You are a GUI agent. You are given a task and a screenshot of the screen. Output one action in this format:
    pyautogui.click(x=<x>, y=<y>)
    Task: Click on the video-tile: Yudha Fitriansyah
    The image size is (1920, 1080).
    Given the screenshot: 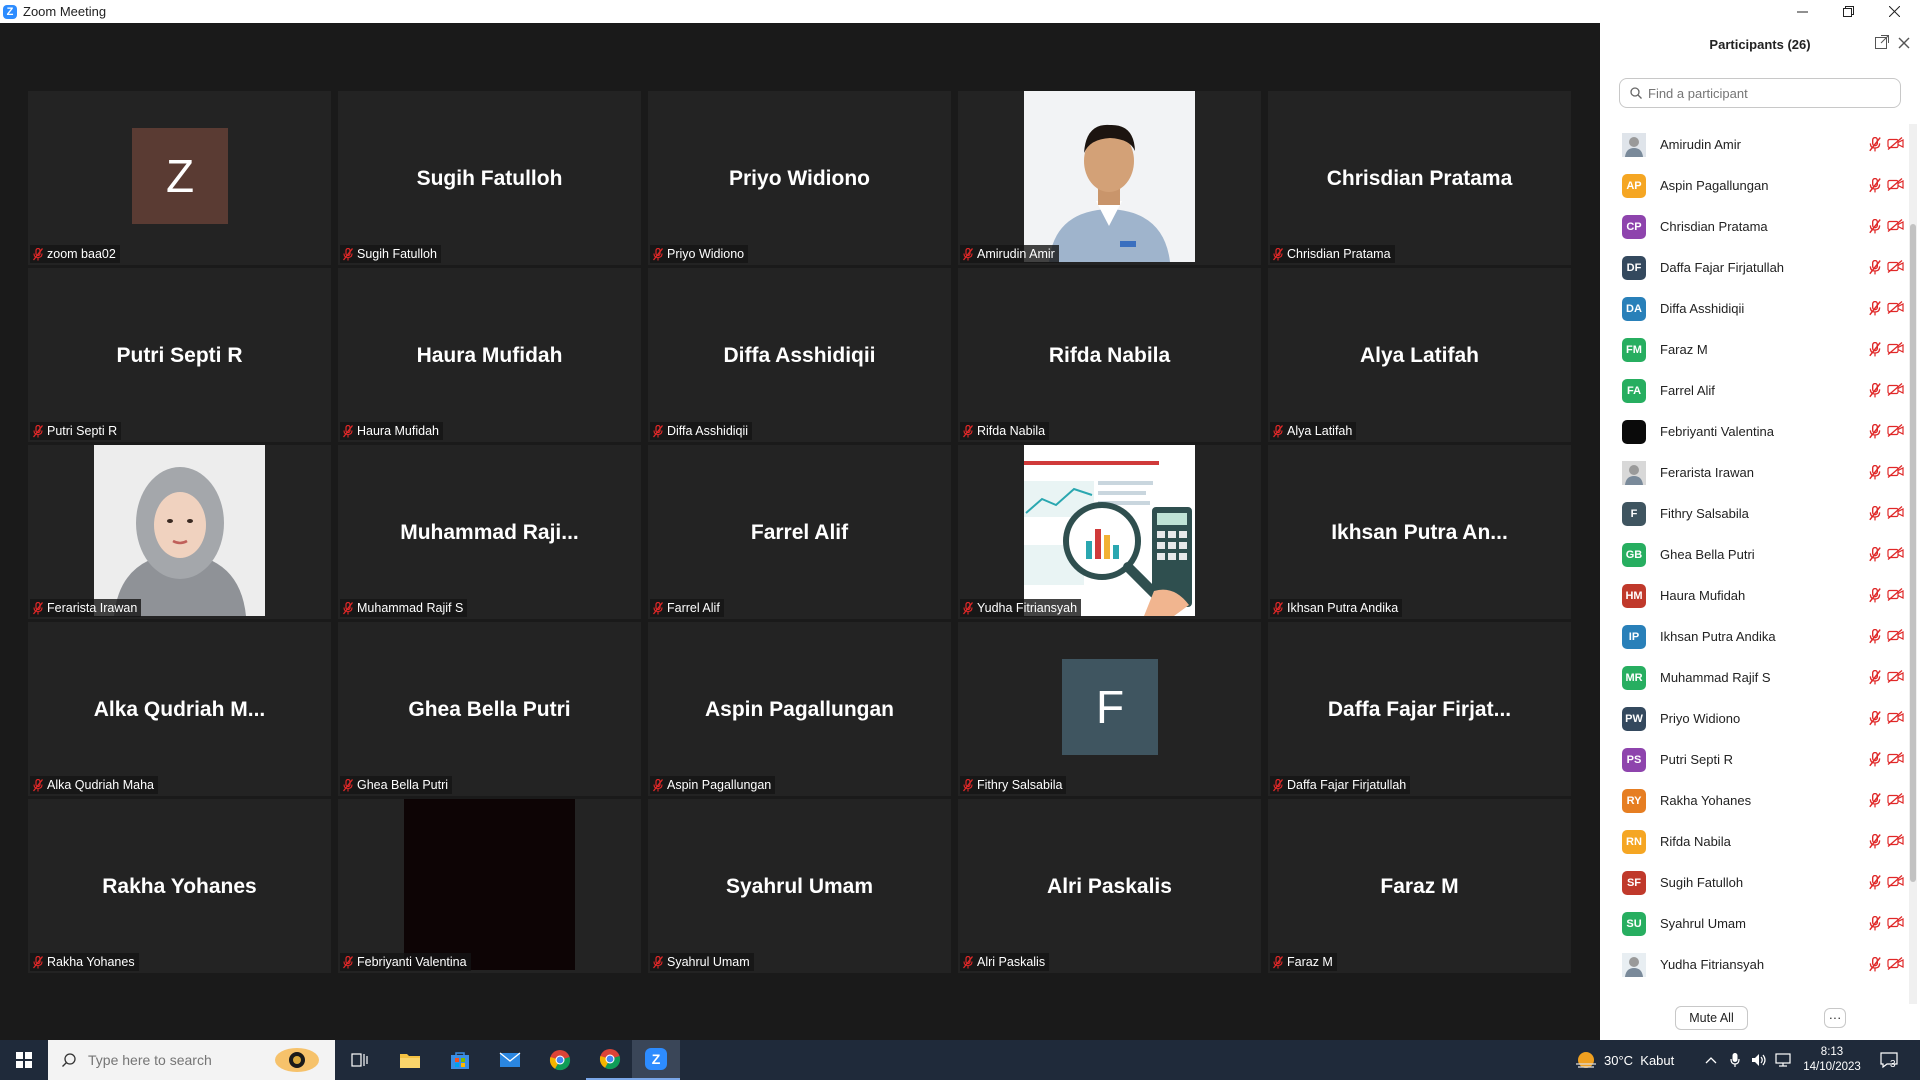 What is the action you would take?
    pyautogui.click(x=1109, y=532)
    